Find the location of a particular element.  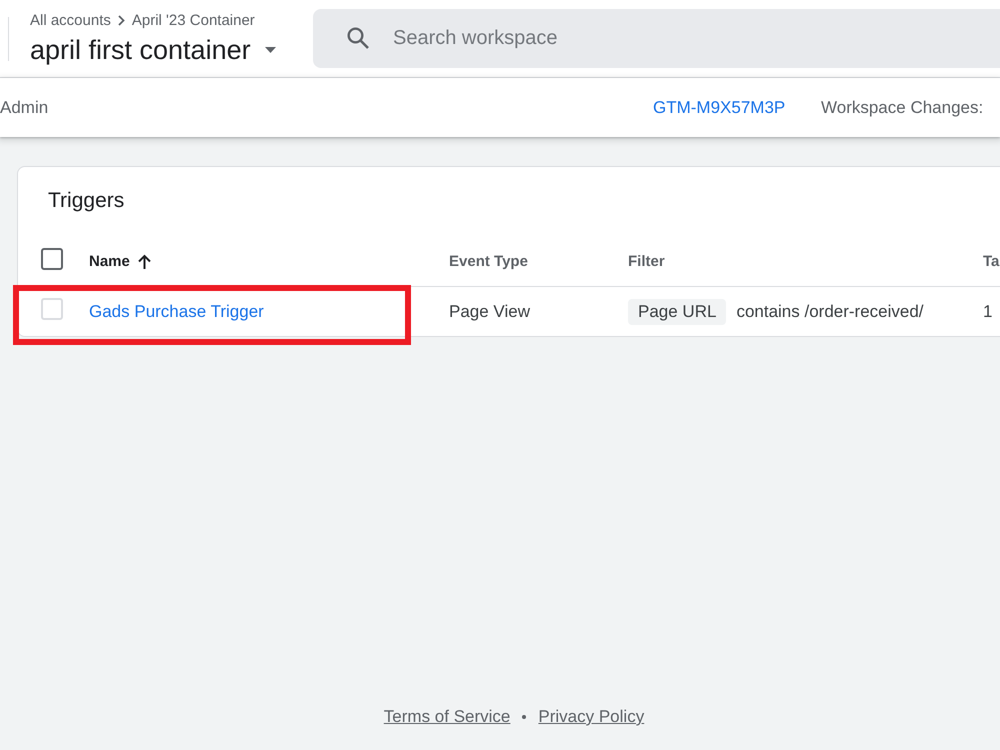

footer-link: Privacy Policy is located at coordinates (591, 717).